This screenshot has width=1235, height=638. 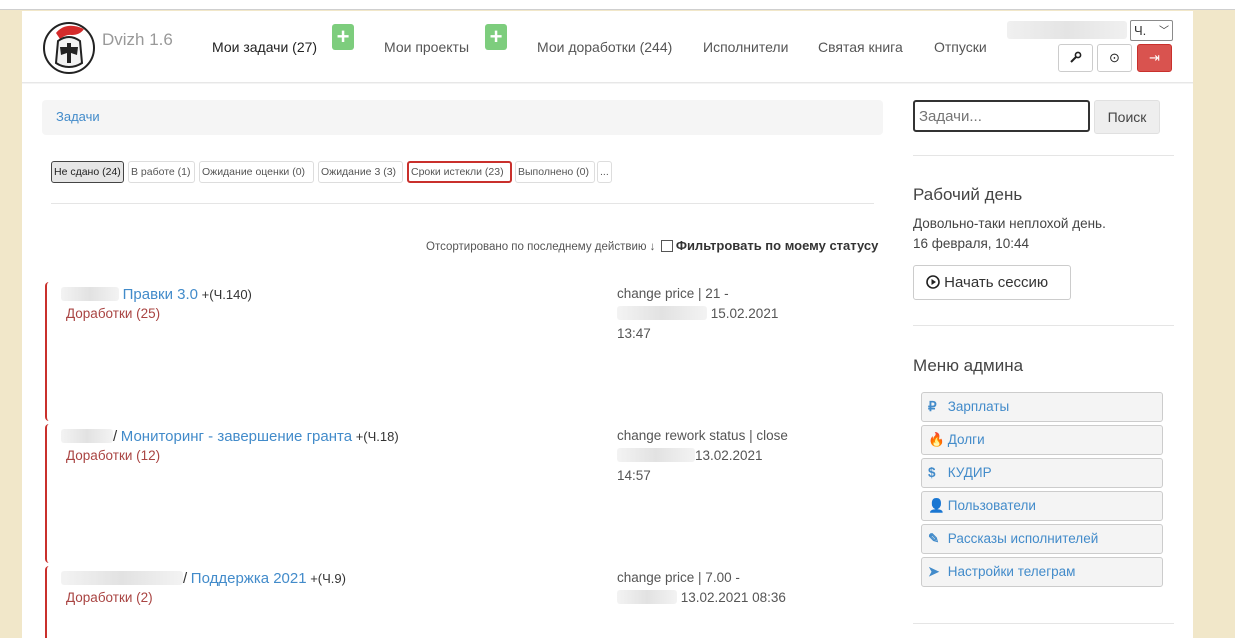 I want to click on admin-item-kudir: $ КУДИР, so click(x=1042, y=473).